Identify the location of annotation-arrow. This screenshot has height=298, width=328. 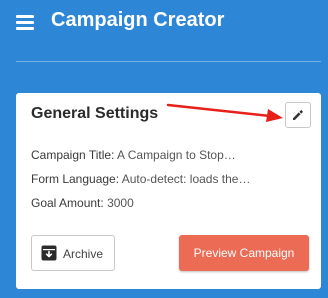
(224, 112).